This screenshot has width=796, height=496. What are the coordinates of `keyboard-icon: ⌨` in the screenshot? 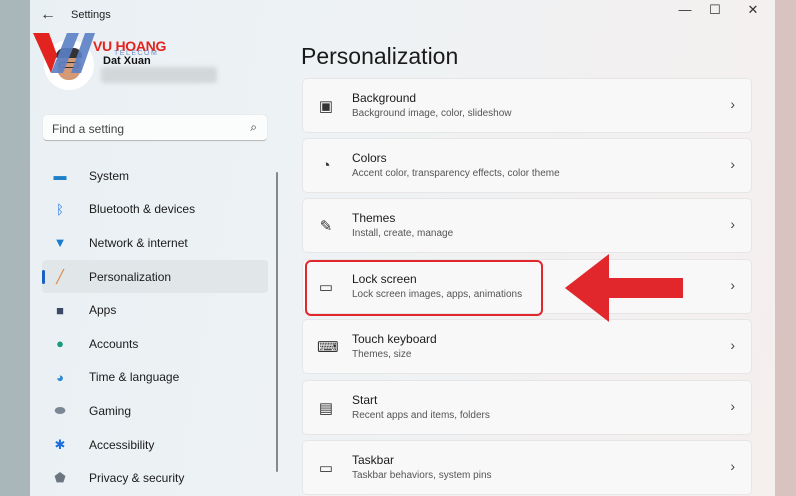 It's located at (328, 347).